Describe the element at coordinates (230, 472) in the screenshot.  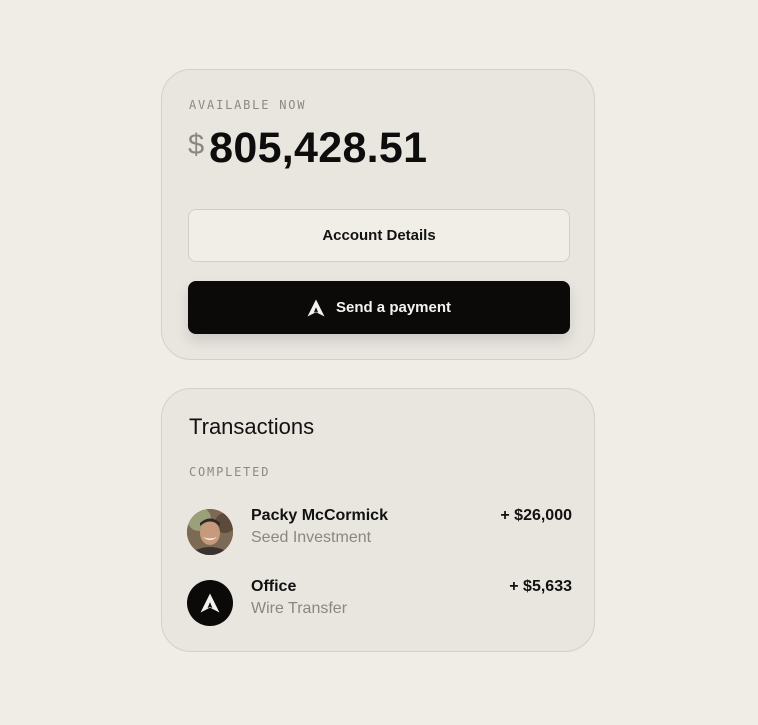
I see `completed-section-label: COMPLETED` at that location.